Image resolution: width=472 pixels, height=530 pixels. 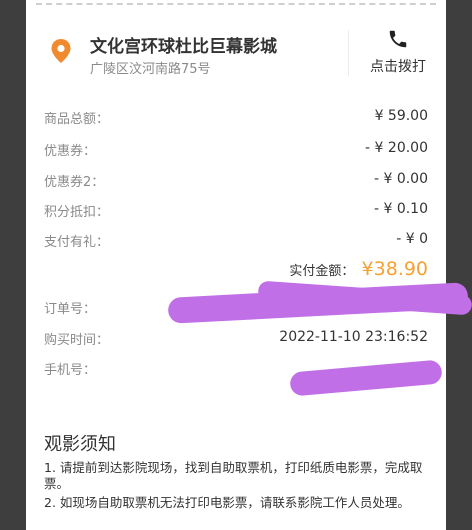 What do you see at coordinates (398, 67) in the screenshot?
I see `call-label: 点击拨打` at bounding box center [398, 67].